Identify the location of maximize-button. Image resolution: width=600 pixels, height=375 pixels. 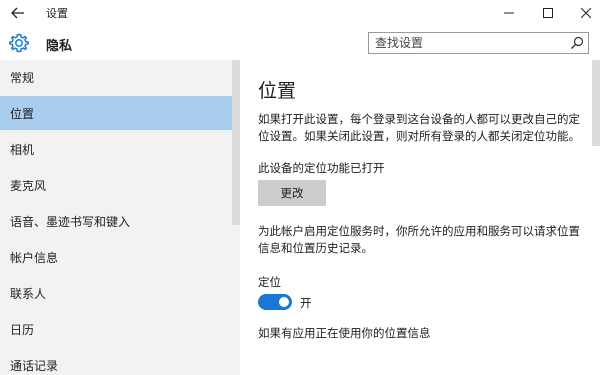
(548, 13).